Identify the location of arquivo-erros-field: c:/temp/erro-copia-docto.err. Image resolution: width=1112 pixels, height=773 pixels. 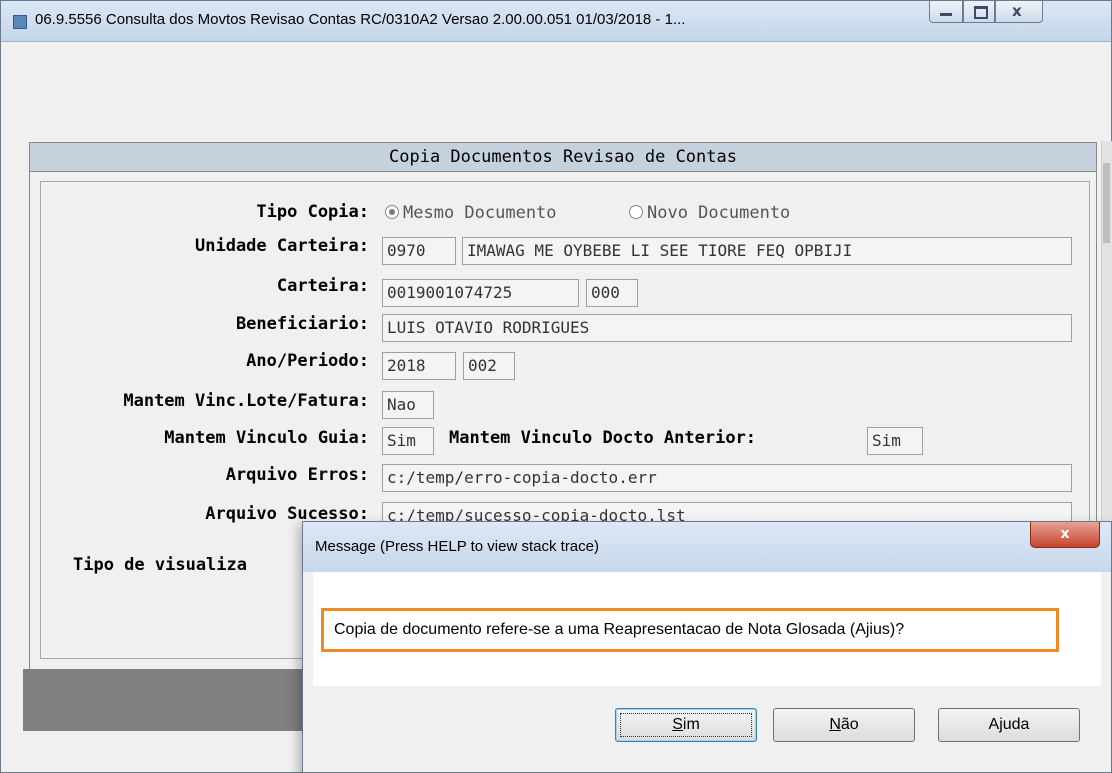
(727, 478).